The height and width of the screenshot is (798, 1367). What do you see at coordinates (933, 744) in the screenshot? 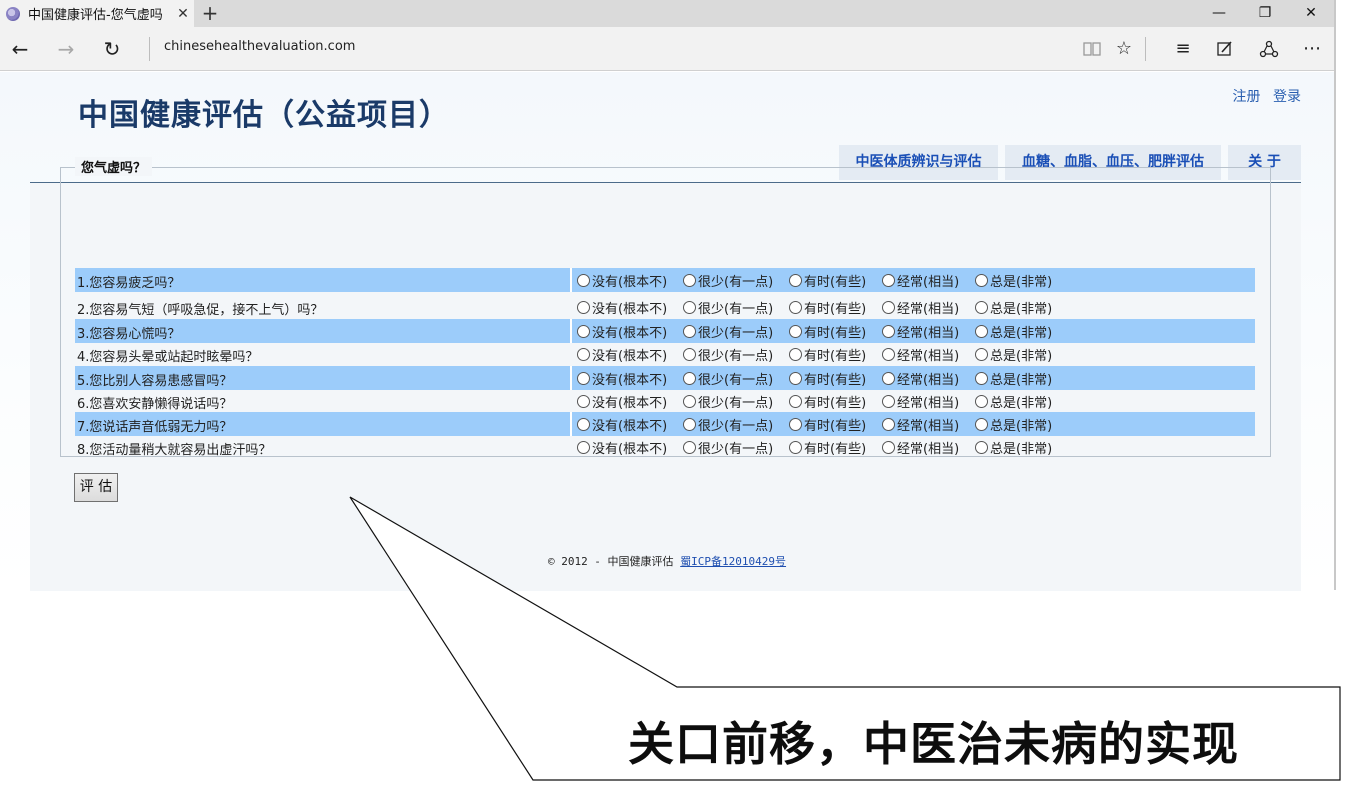
I see `callout-text: 关口前移，中医治未病的实现` at bounding box center [933, 744].